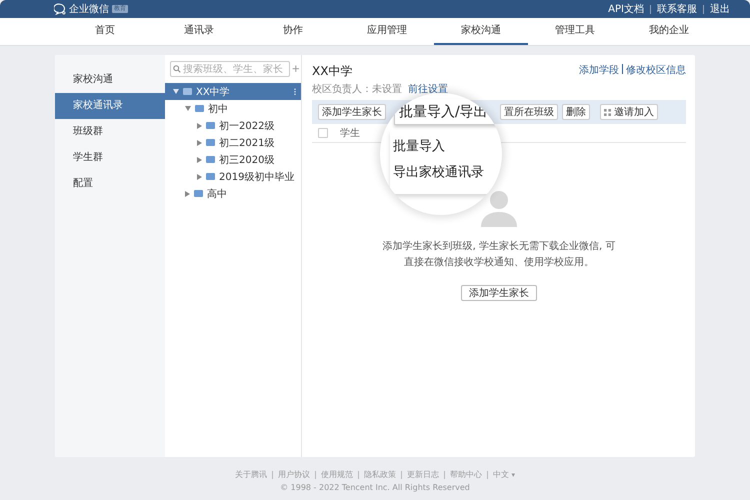  I want to click on tree-item: 2019级初中毕业, so click(233, 176).